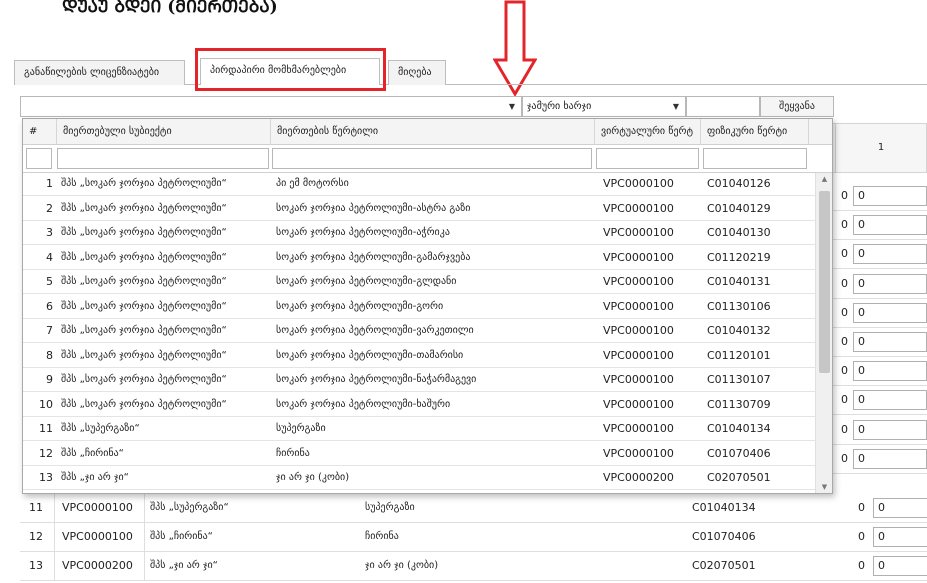  I want to click on vpc-code: VPC0000100, so click(97, 507).